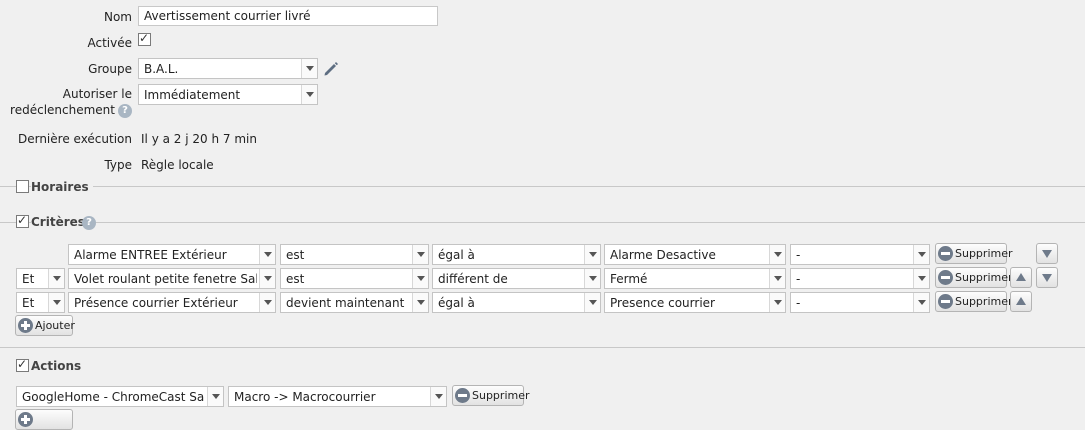  What do you see at coordinates (156, 303) in the screenshot?
I see `criteria-device-value: Présence courrier Extérieur` at bounding box center [156, 303].